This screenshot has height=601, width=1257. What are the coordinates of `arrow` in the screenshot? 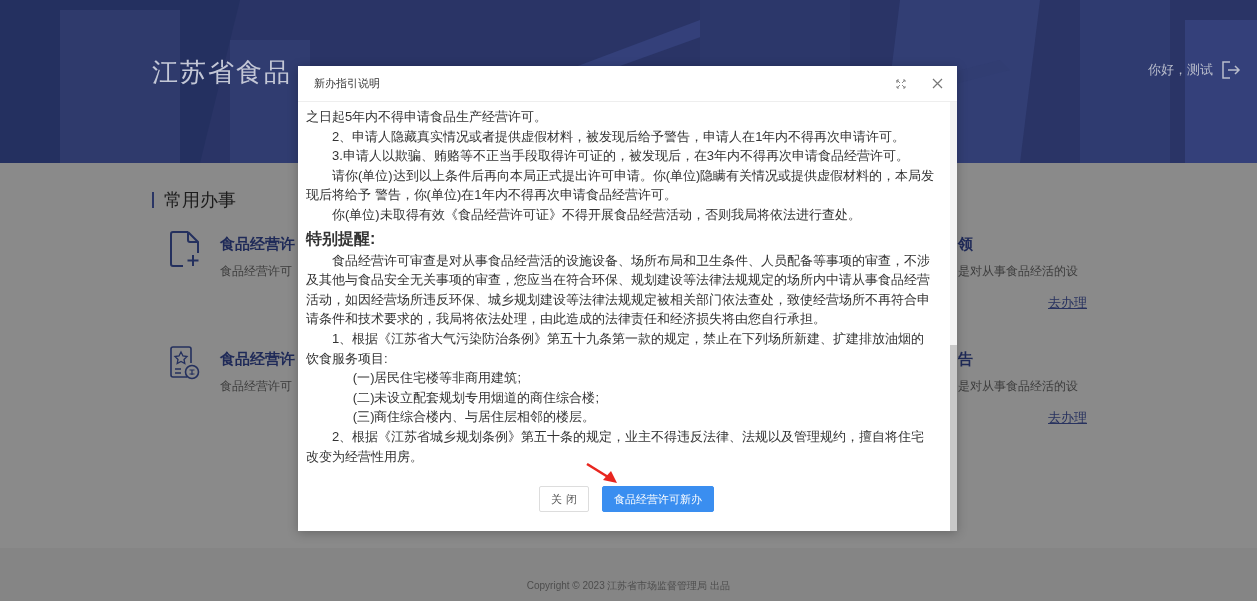 It's located at (602, 473).